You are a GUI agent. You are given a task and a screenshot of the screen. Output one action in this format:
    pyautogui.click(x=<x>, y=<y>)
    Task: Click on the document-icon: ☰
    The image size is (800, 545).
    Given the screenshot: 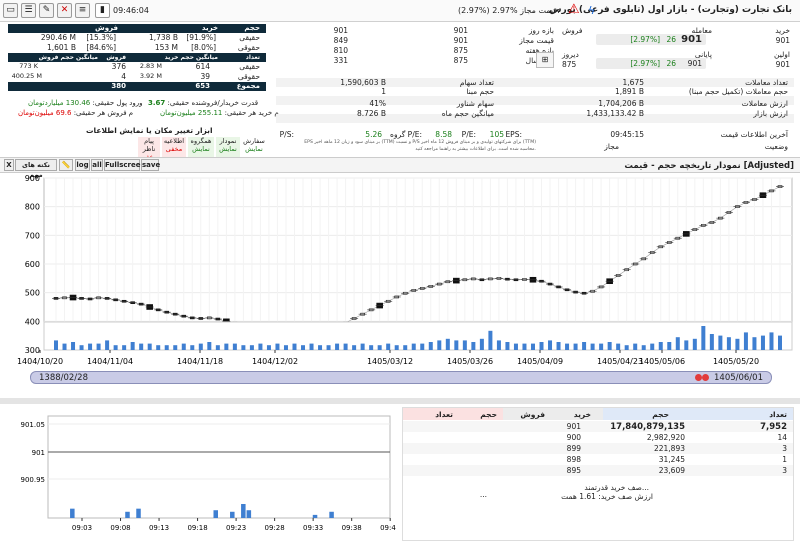 What is the action you would take?
    pyautogui.click(x=28, y=10)
    